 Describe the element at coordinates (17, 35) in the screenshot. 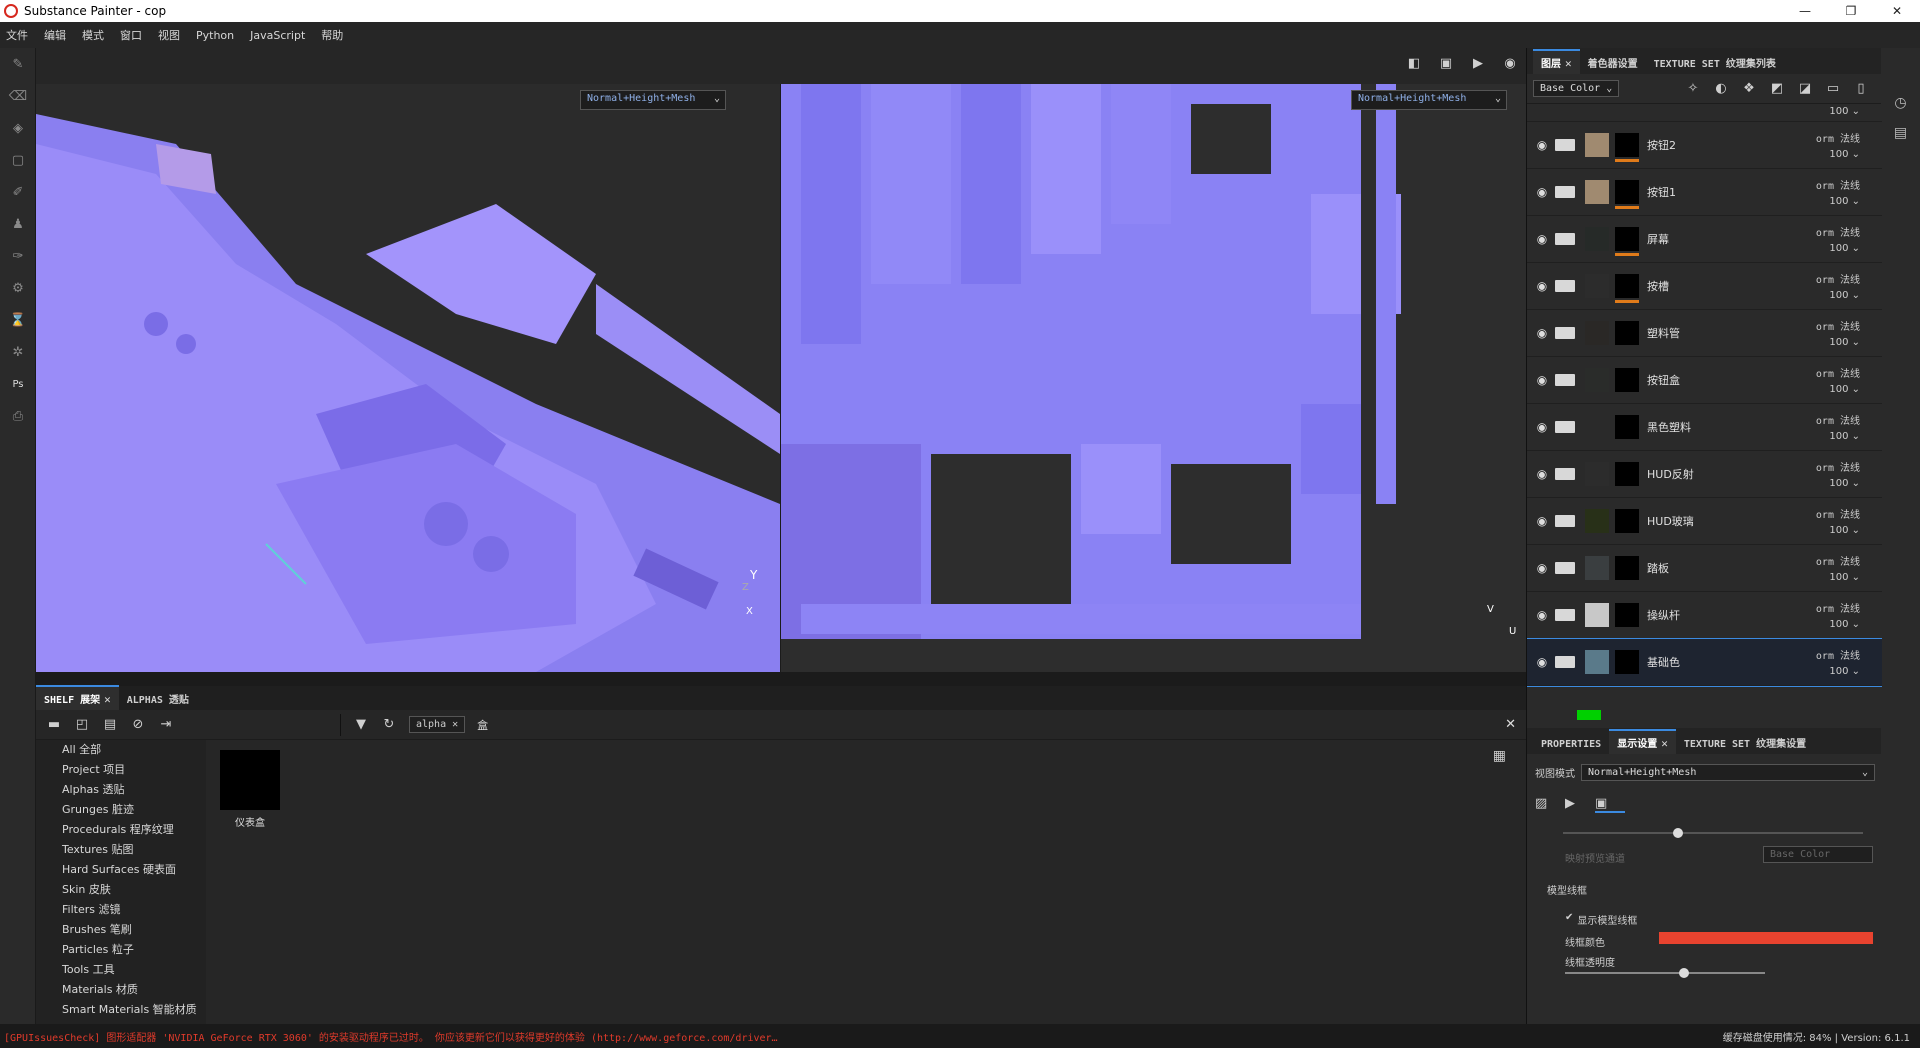

I see `menu-file: 文件` at that location.